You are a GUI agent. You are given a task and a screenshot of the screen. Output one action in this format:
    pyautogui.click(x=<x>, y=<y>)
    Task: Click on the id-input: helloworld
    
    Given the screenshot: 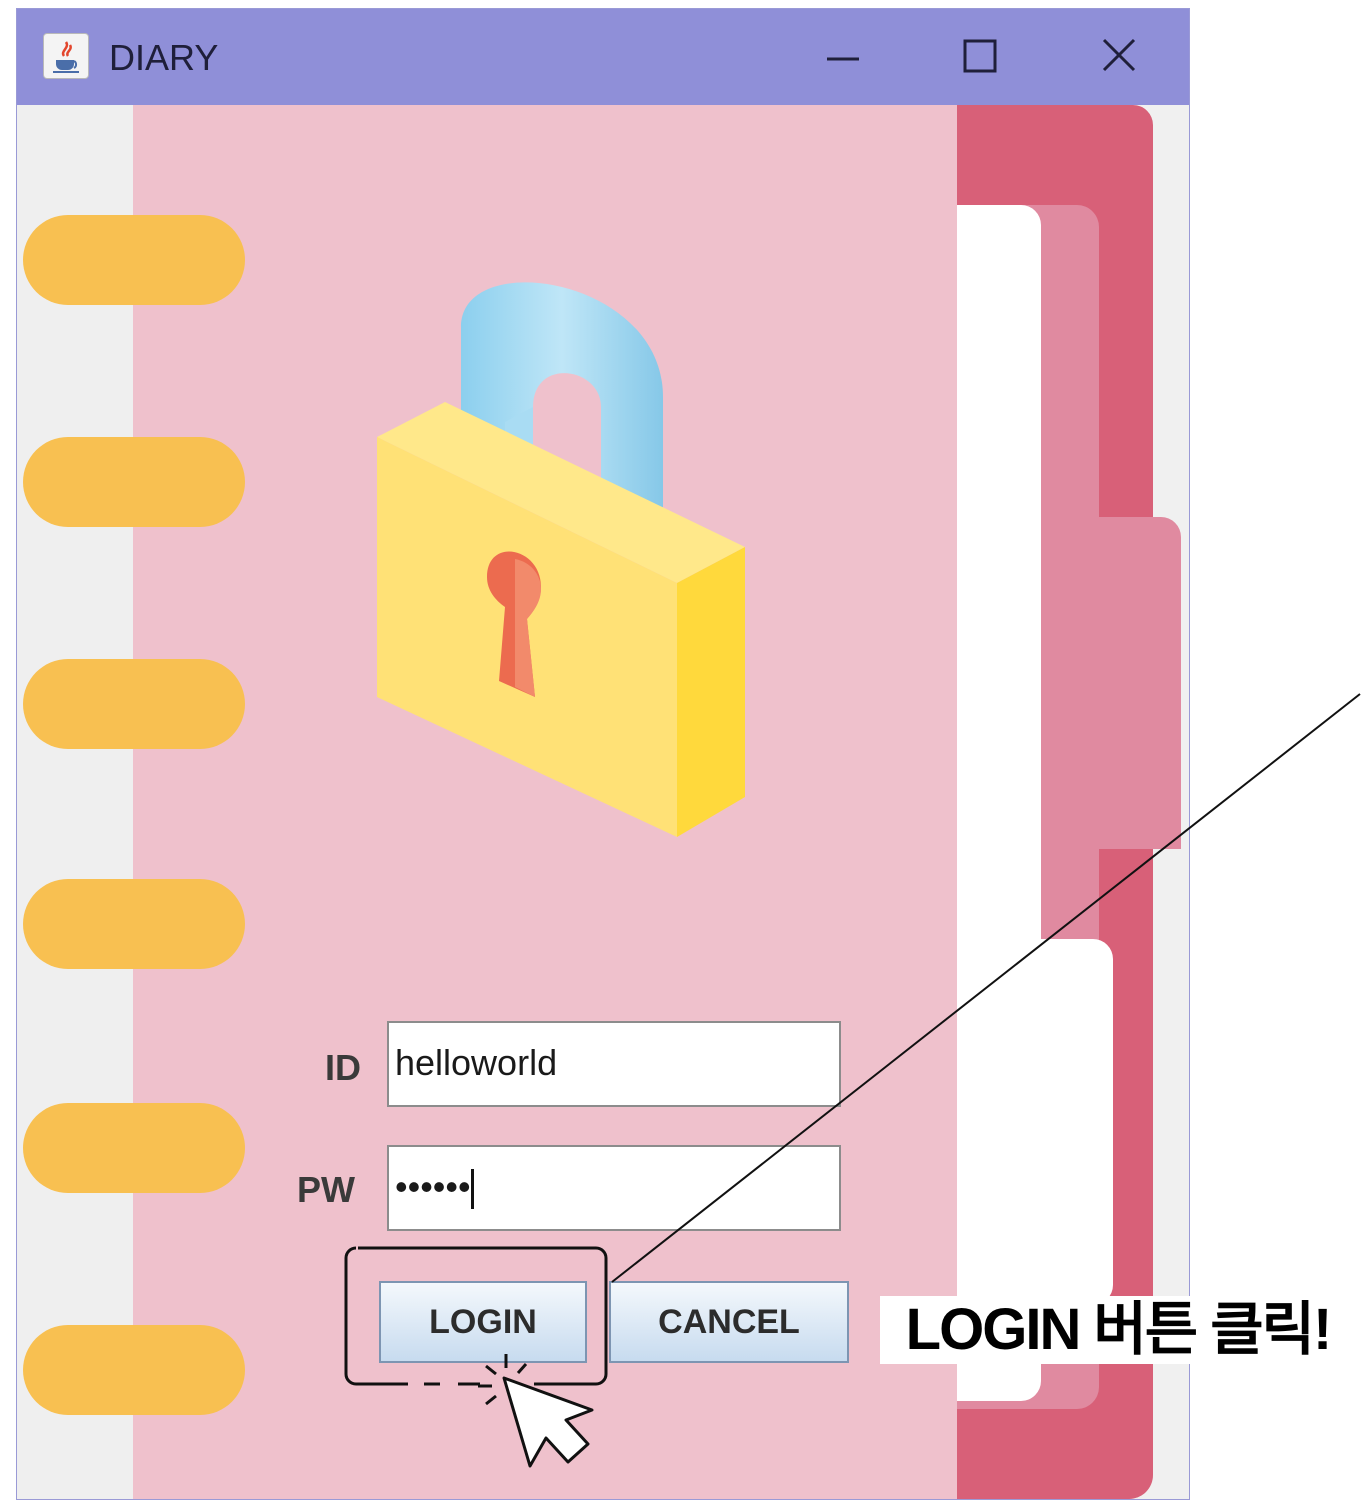 What is the action you would take?
    pyautogui.click(x=614, y=1064)
    